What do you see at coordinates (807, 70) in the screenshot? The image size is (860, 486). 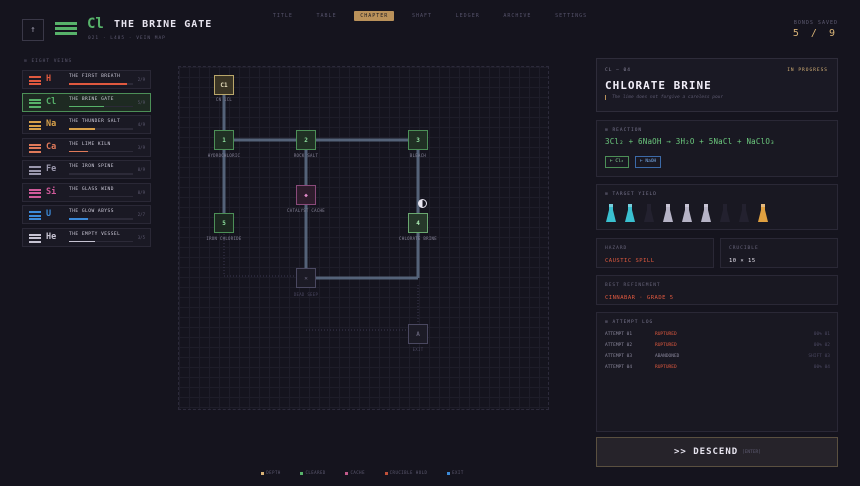 I see `status-badge: IN PROGRESS` at bounding box center [807, 70].